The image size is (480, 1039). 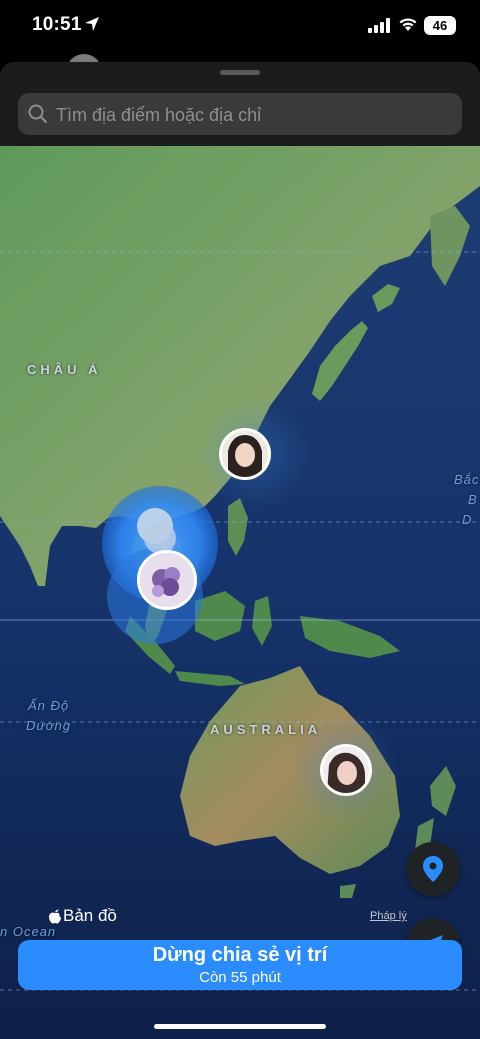 I want to click on map-pin-icon, so click(x=433, y=869).